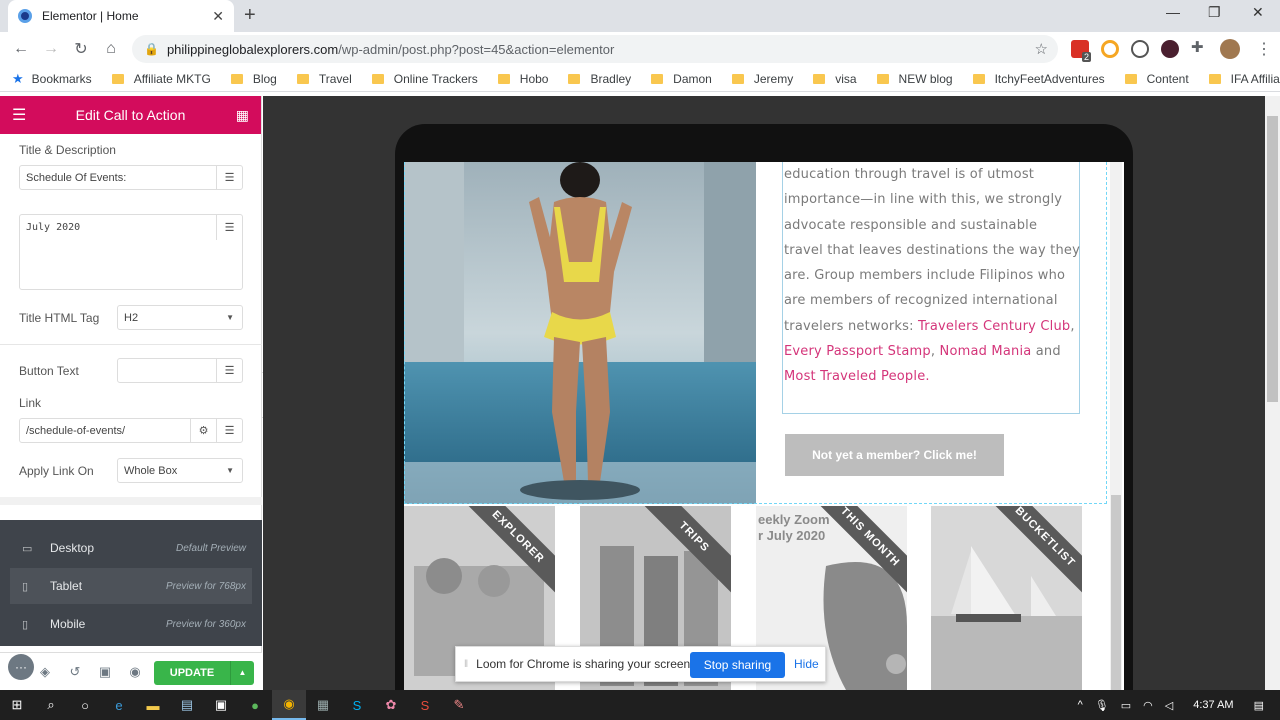 The image size is (1280, 720). I want to click on html-tag-select: H2 ▼, so click(180, 317).